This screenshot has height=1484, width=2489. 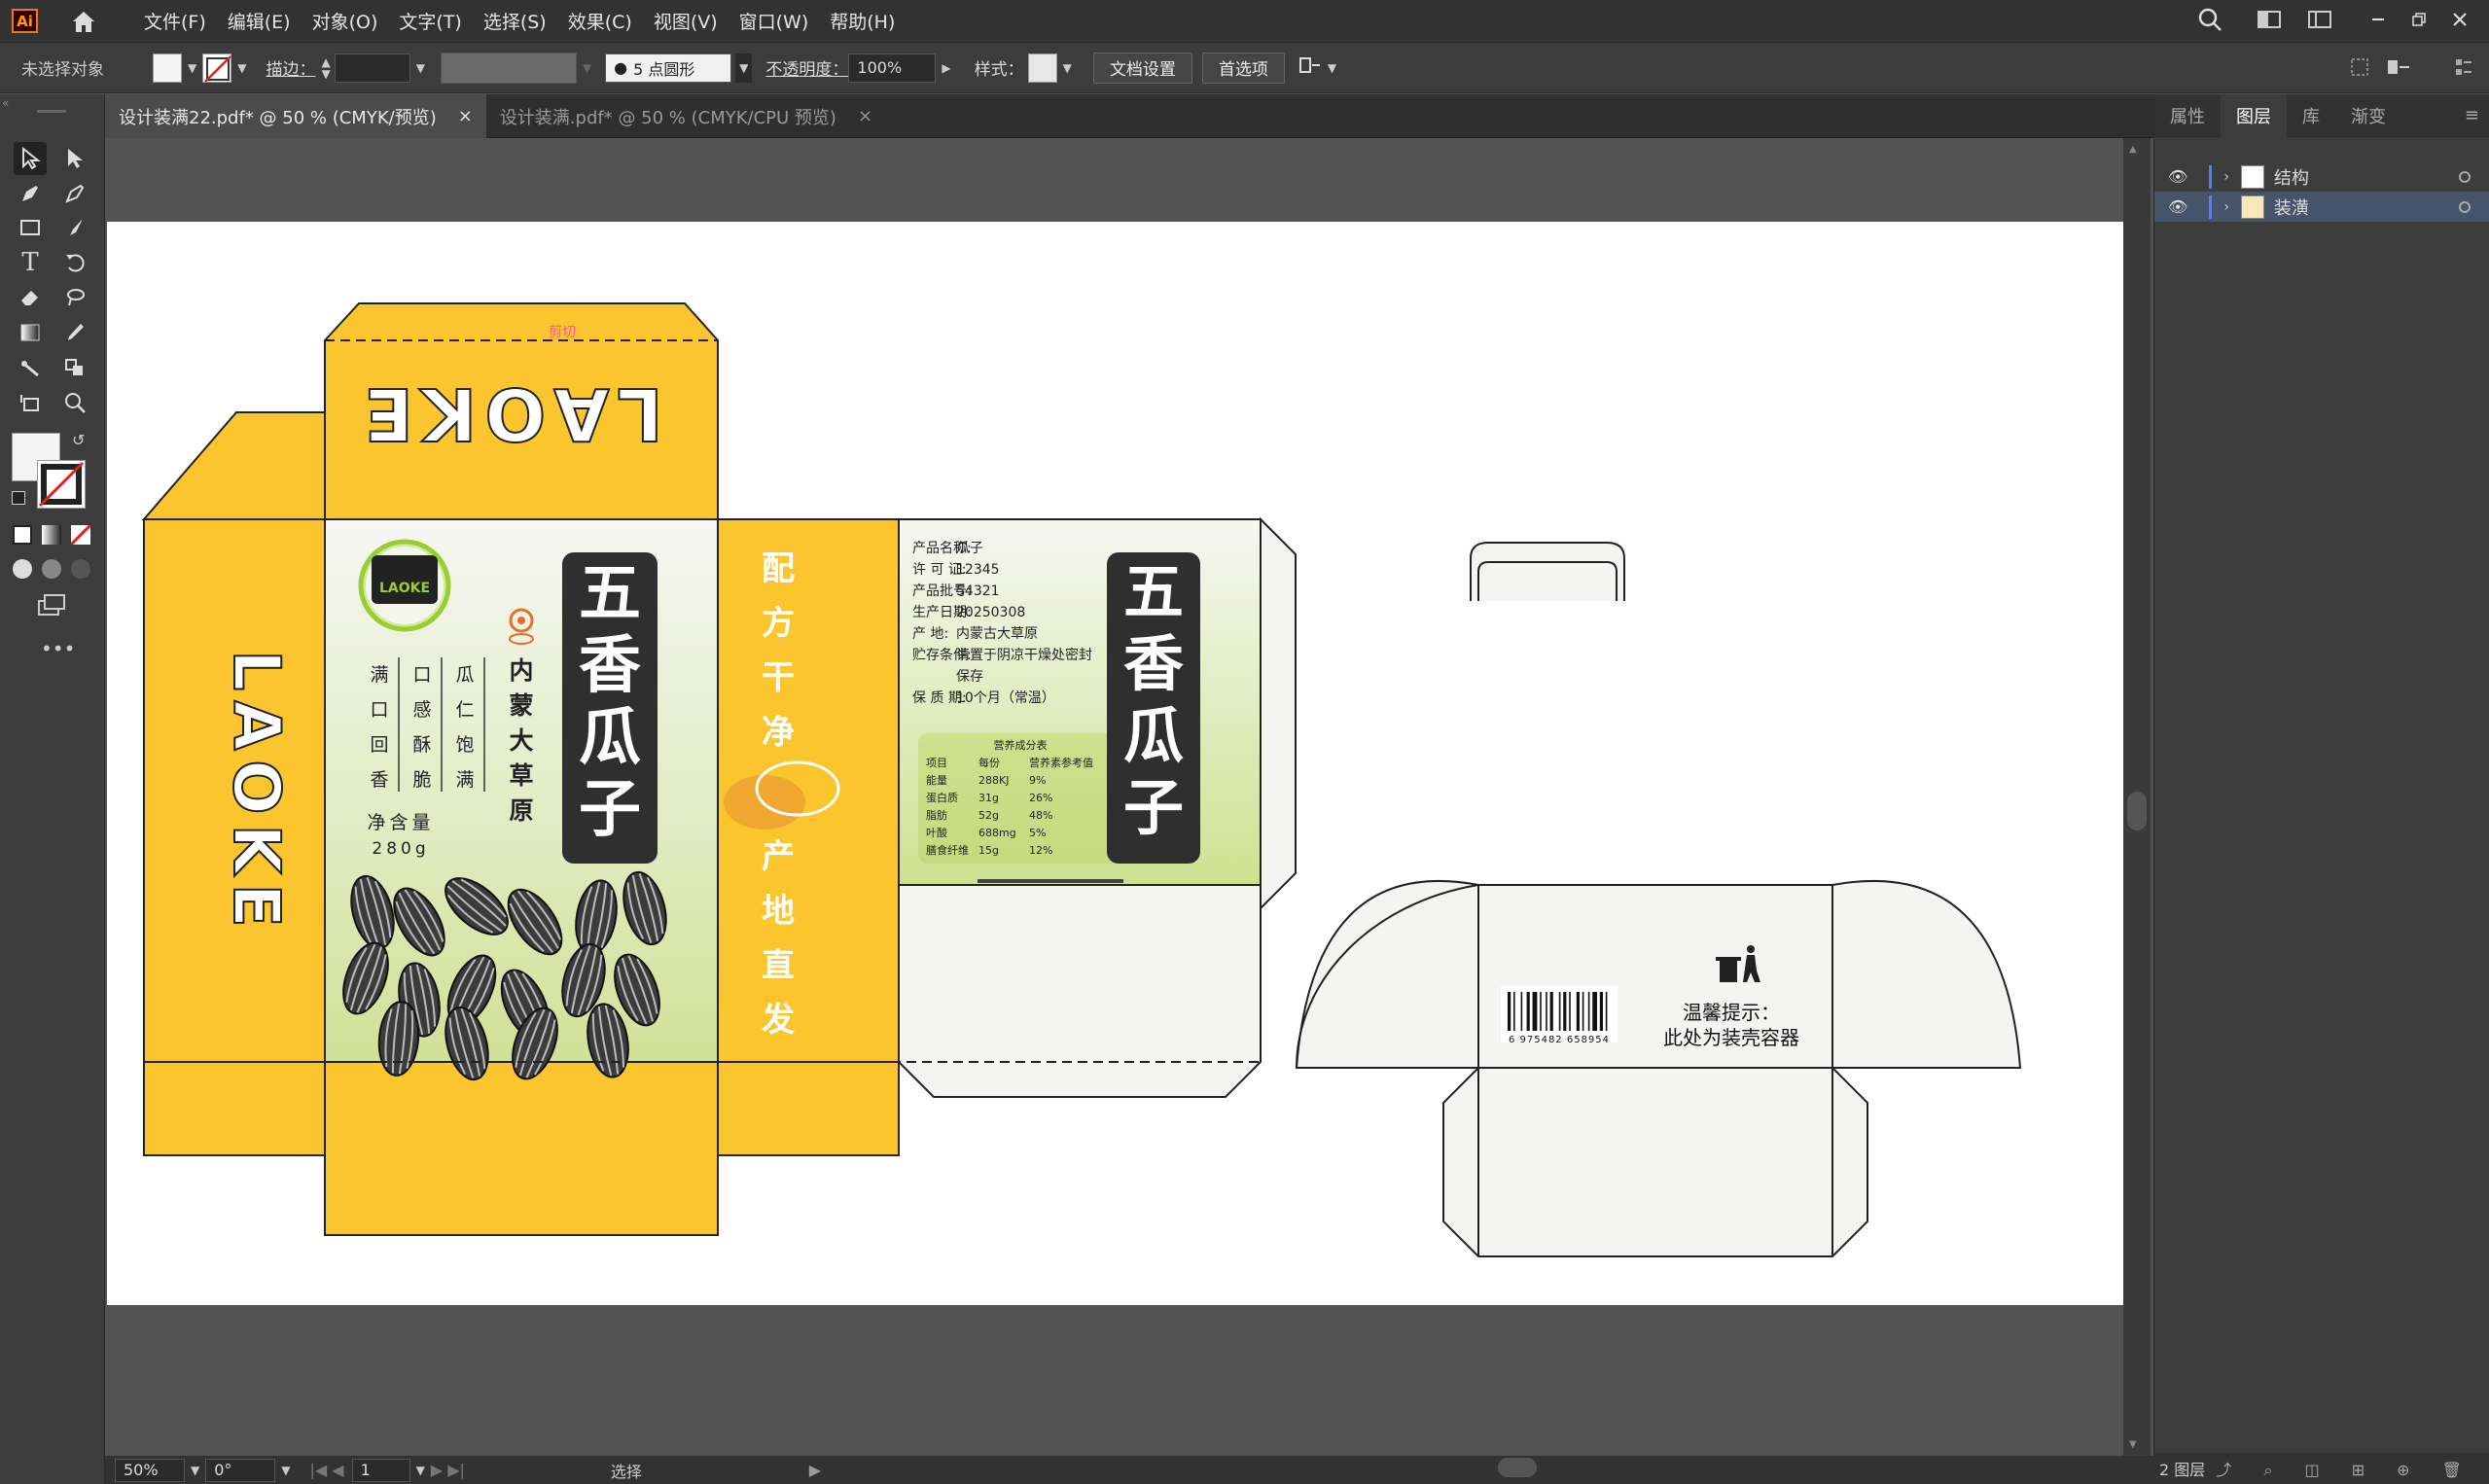 I want to click on layer-row: 👁 › 结构, so click(x=2321, y=177).